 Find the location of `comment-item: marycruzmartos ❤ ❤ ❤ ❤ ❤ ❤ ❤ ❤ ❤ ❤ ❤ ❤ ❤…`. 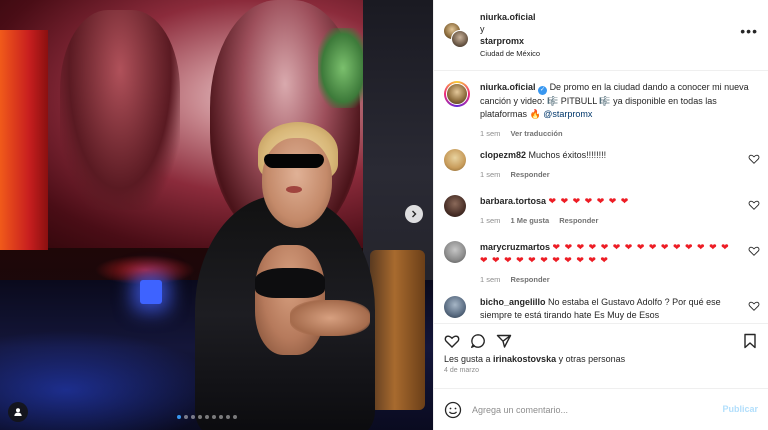

comment-item: marycruzmartos ❤ ❤ ❤ ❤ ❤ ❤ ❤ ❤ ❤ ❤ ❤ ❤ ❤… is located at coordinates (602, 263).